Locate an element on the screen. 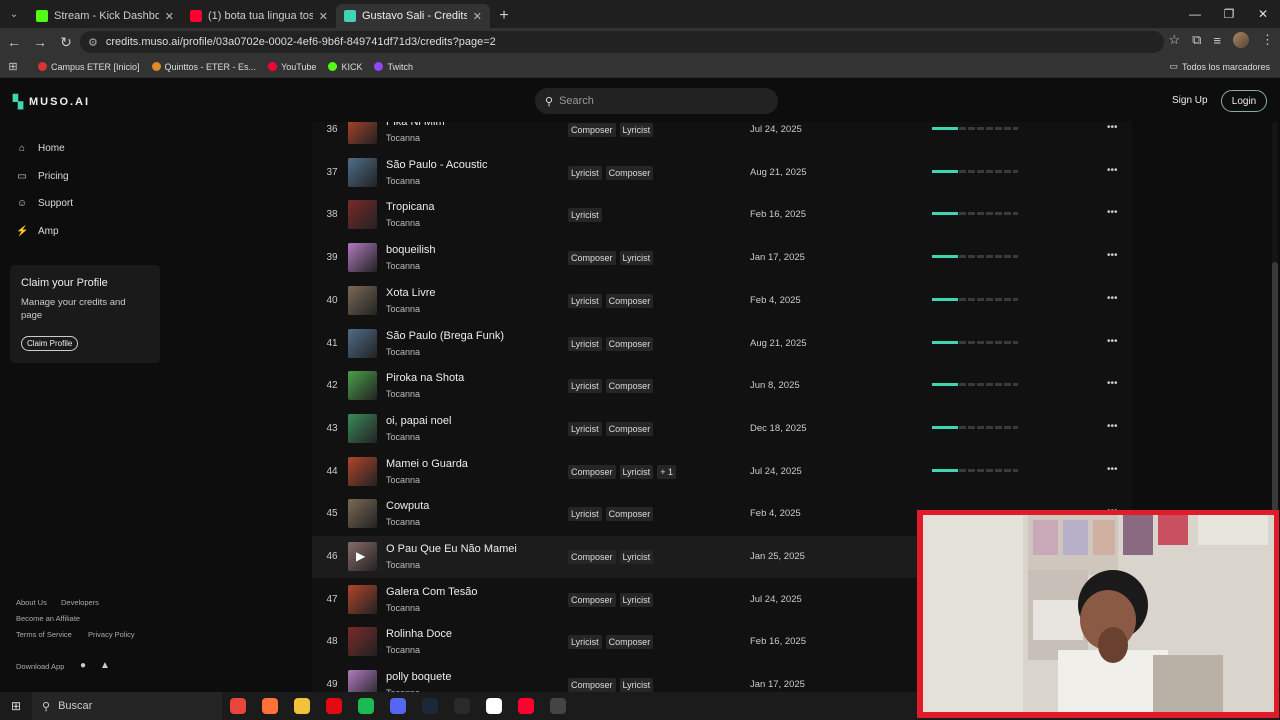 The height and width of the screenshot is (720, 1280). browser-tab: (1) bota tua lingua toscana - Yo ✕ is located at coordinates (259, 16).